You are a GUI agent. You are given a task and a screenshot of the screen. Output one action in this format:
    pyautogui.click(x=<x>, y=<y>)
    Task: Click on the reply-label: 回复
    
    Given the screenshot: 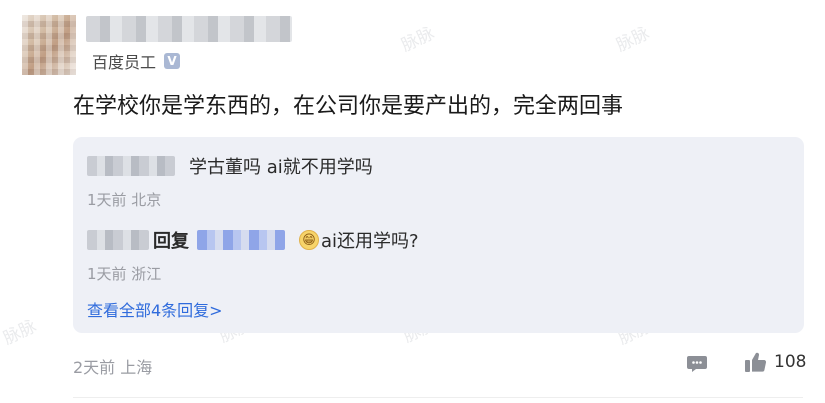 What is the action you would take?
    pyautogui.click(x=171, y=241)
    